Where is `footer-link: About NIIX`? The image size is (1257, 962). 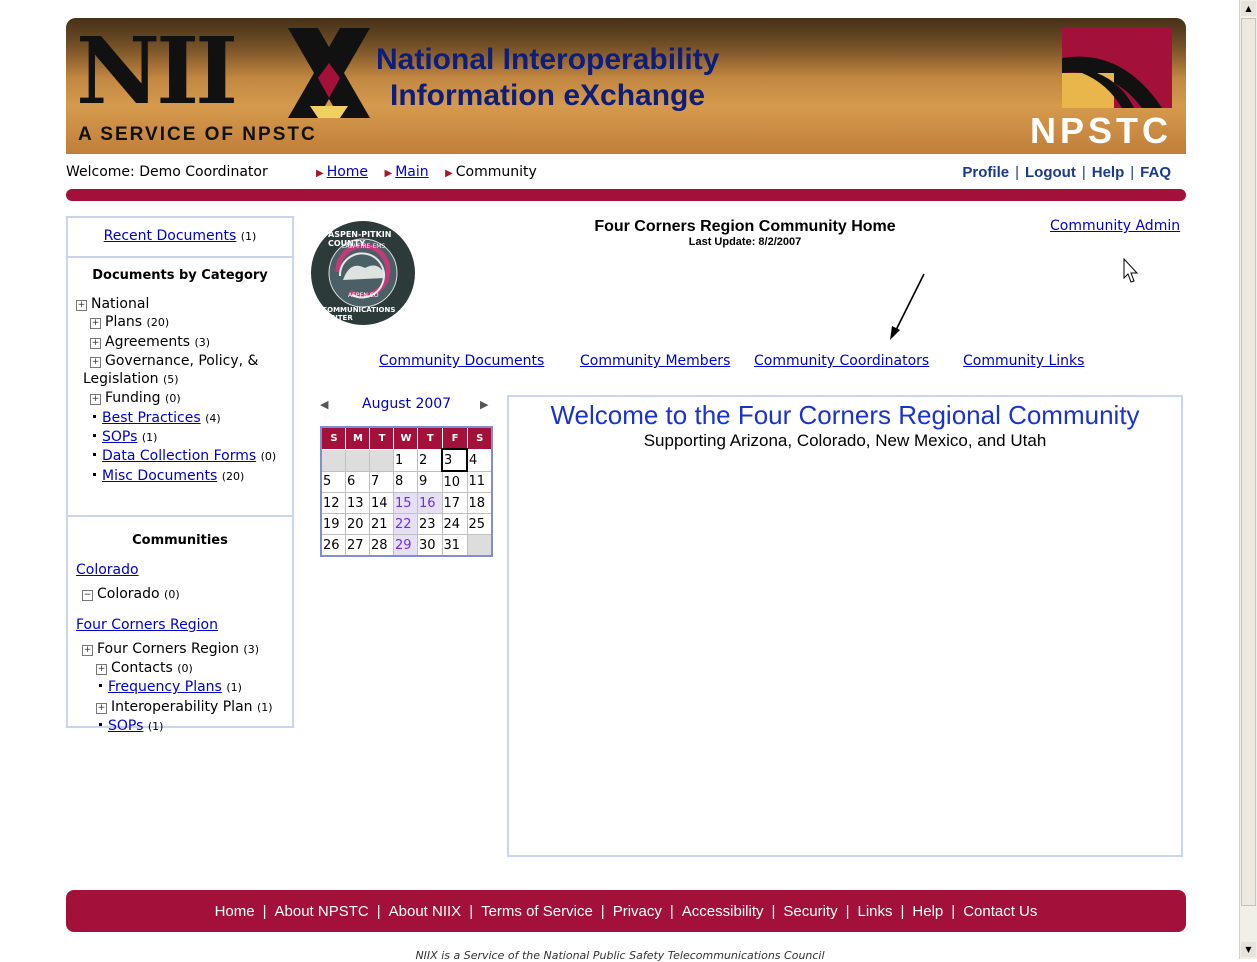
footer-link: About NIIX is located at coordinates (425, 911).